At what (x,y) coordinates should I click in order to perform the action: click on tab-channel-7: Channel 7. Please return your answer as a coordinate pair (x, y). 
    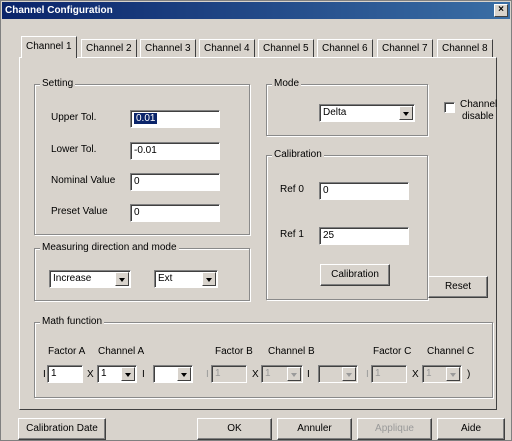
    Looking at the image, I should click on (405, 48).